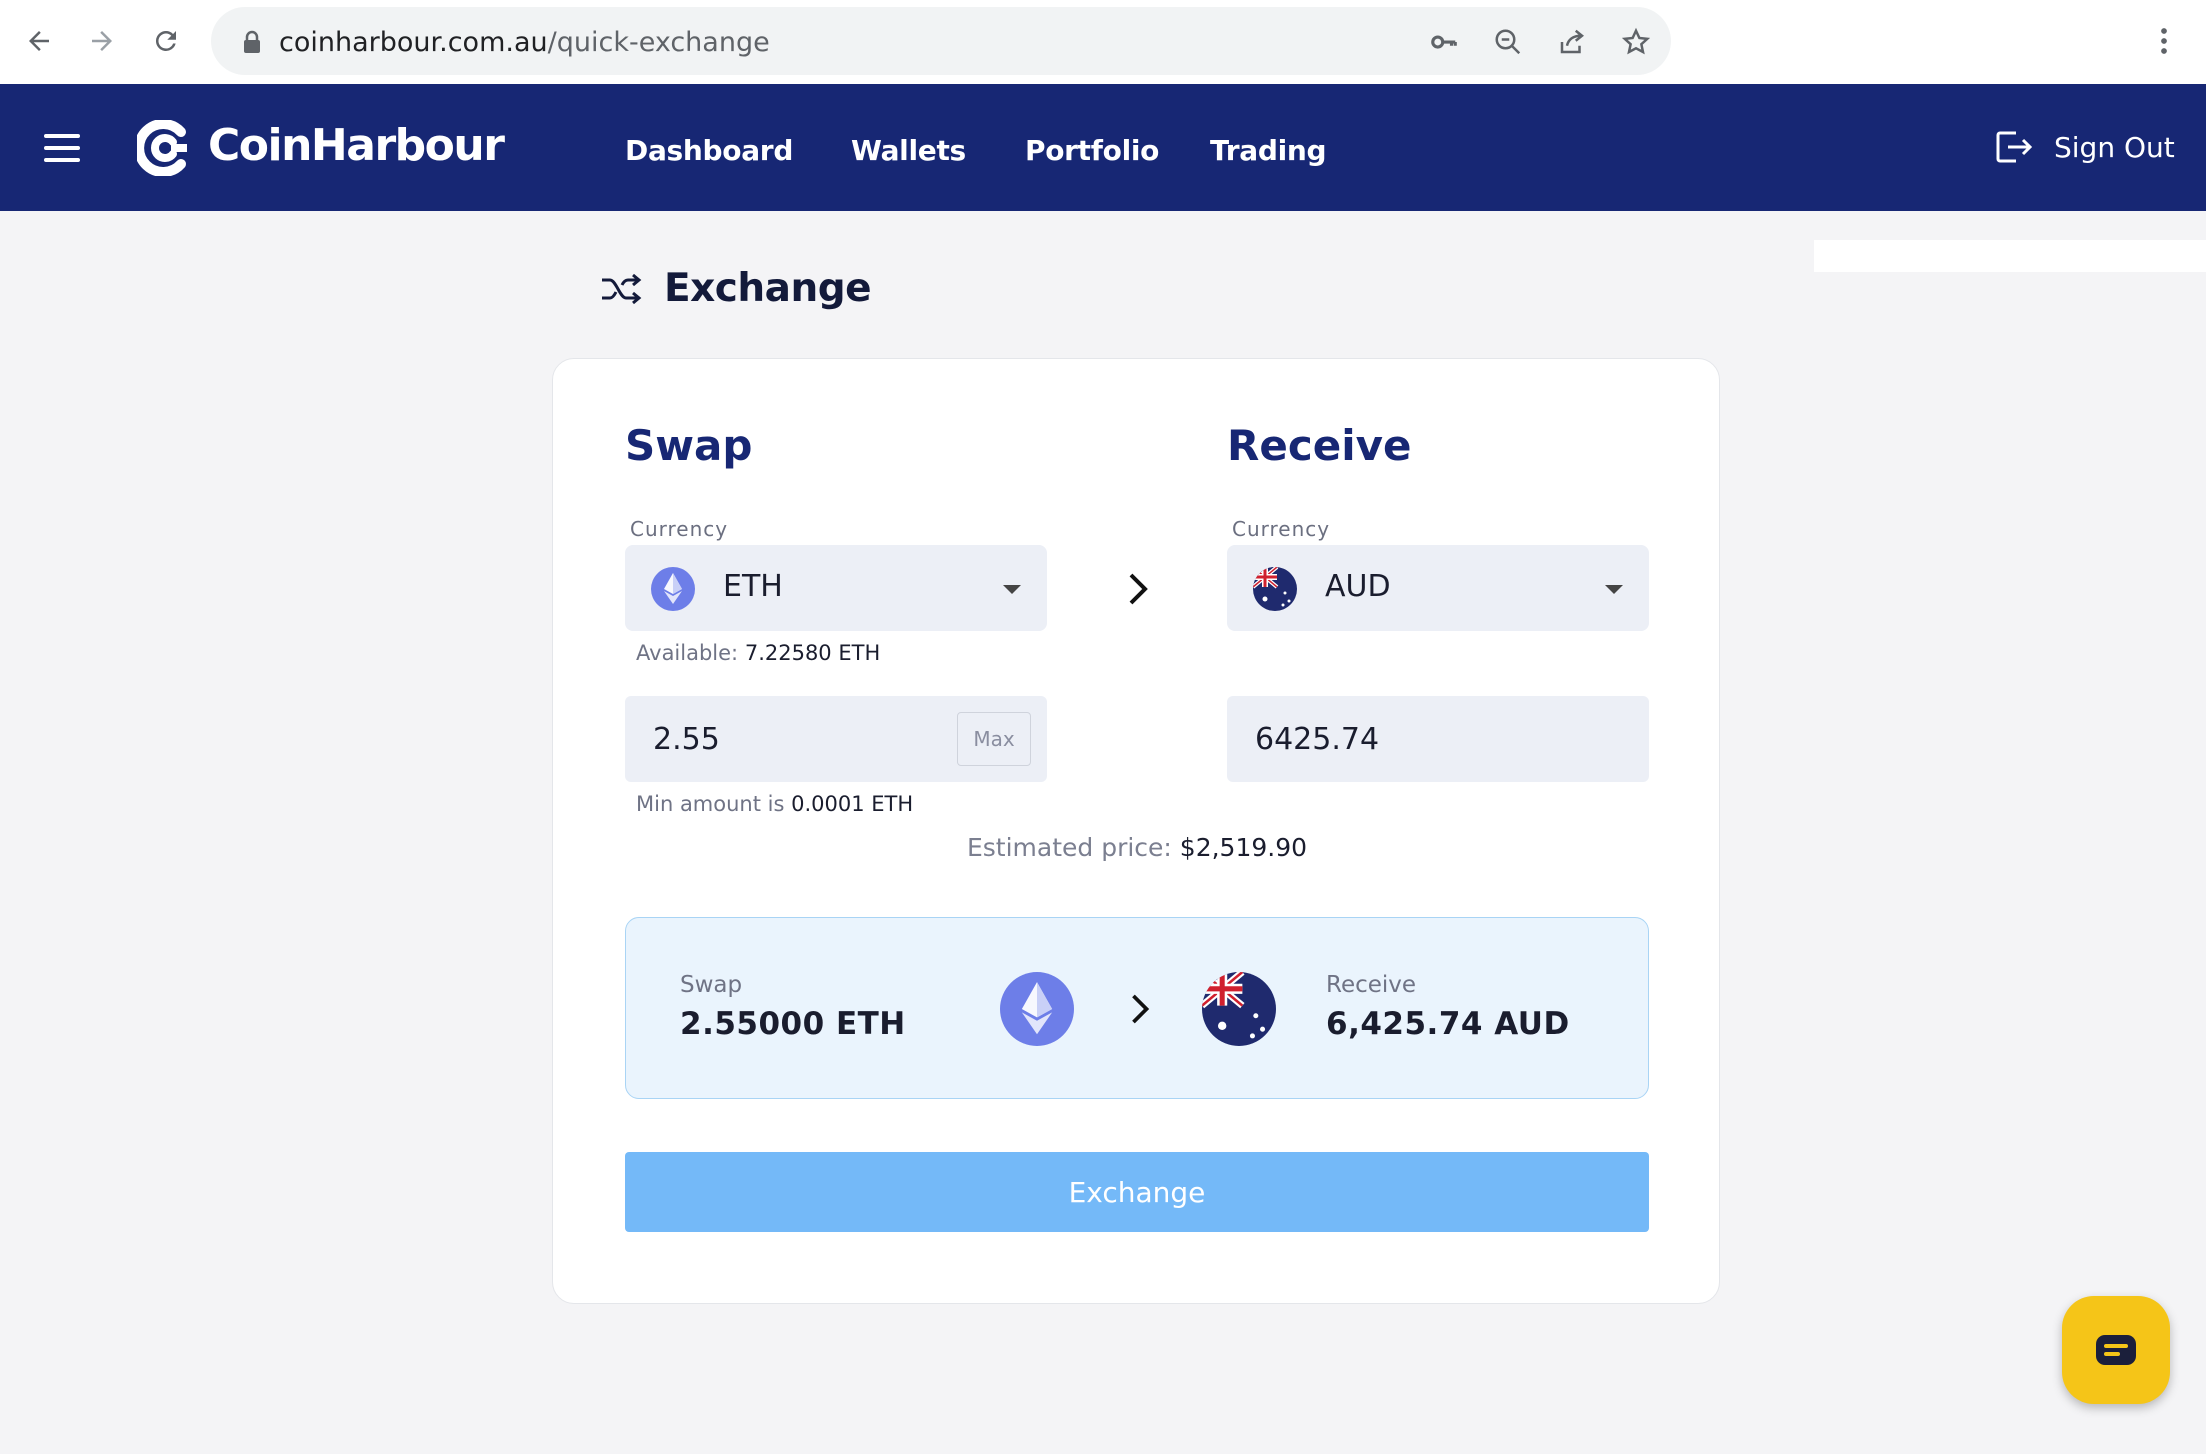 Image resolution: width=2206 pixels, height=1454 pixels. Describe the element at coordinates (1319, 445) in the screenshot. I see `receive-title: Receive` at that location.